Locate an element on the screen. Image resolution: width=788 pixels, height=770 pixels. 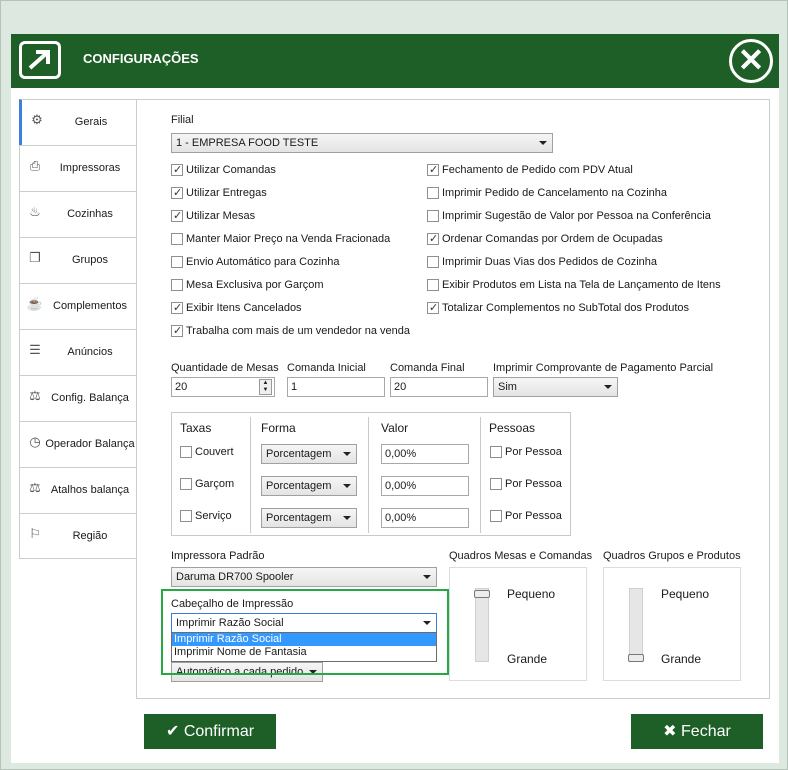
app-logo-icon is located at coordinates (40, 60).